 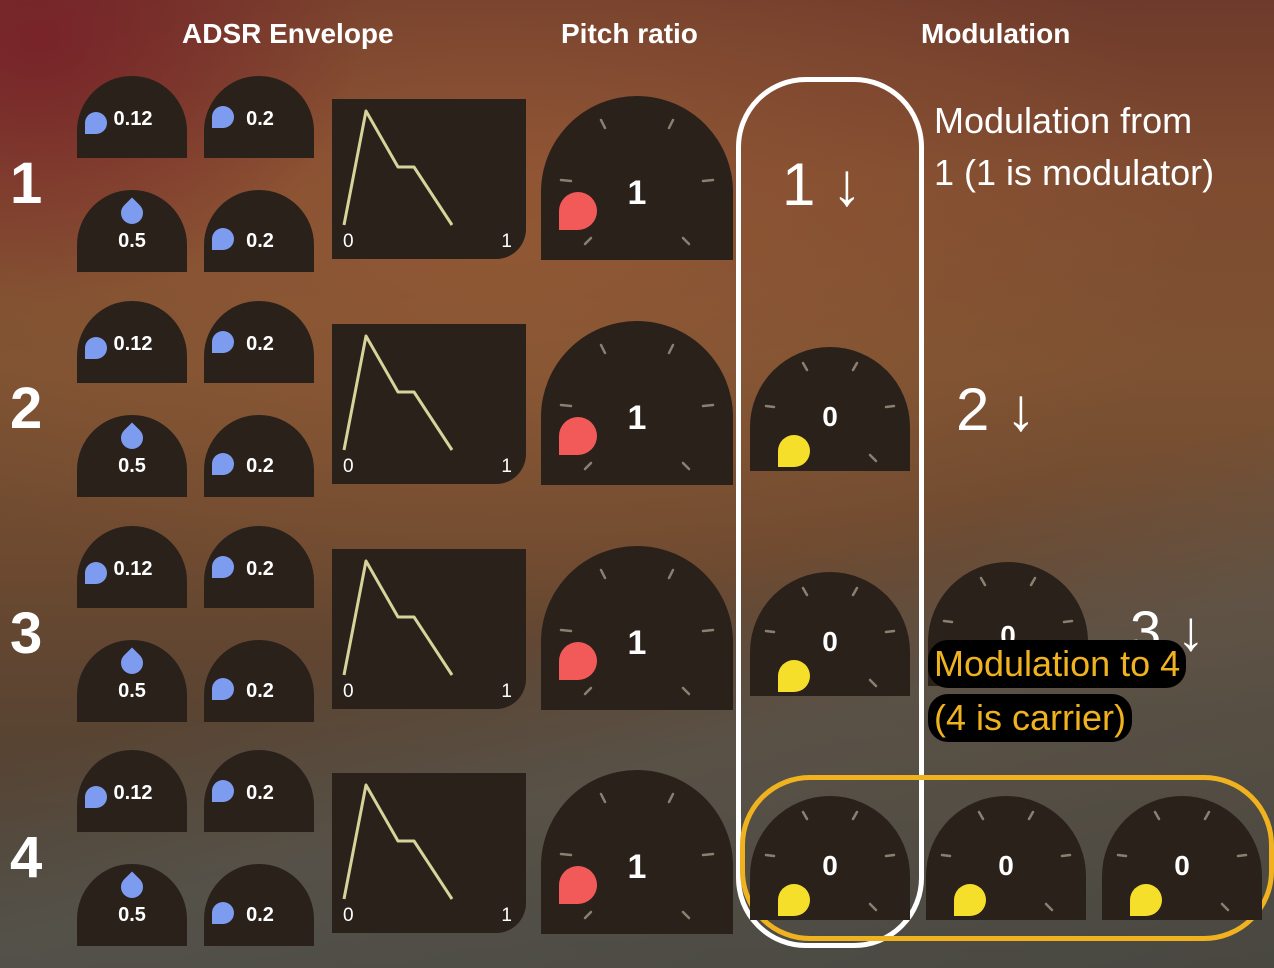 I want to click on mod-row2-text: 2 ↓, so click(x=996, y=409).